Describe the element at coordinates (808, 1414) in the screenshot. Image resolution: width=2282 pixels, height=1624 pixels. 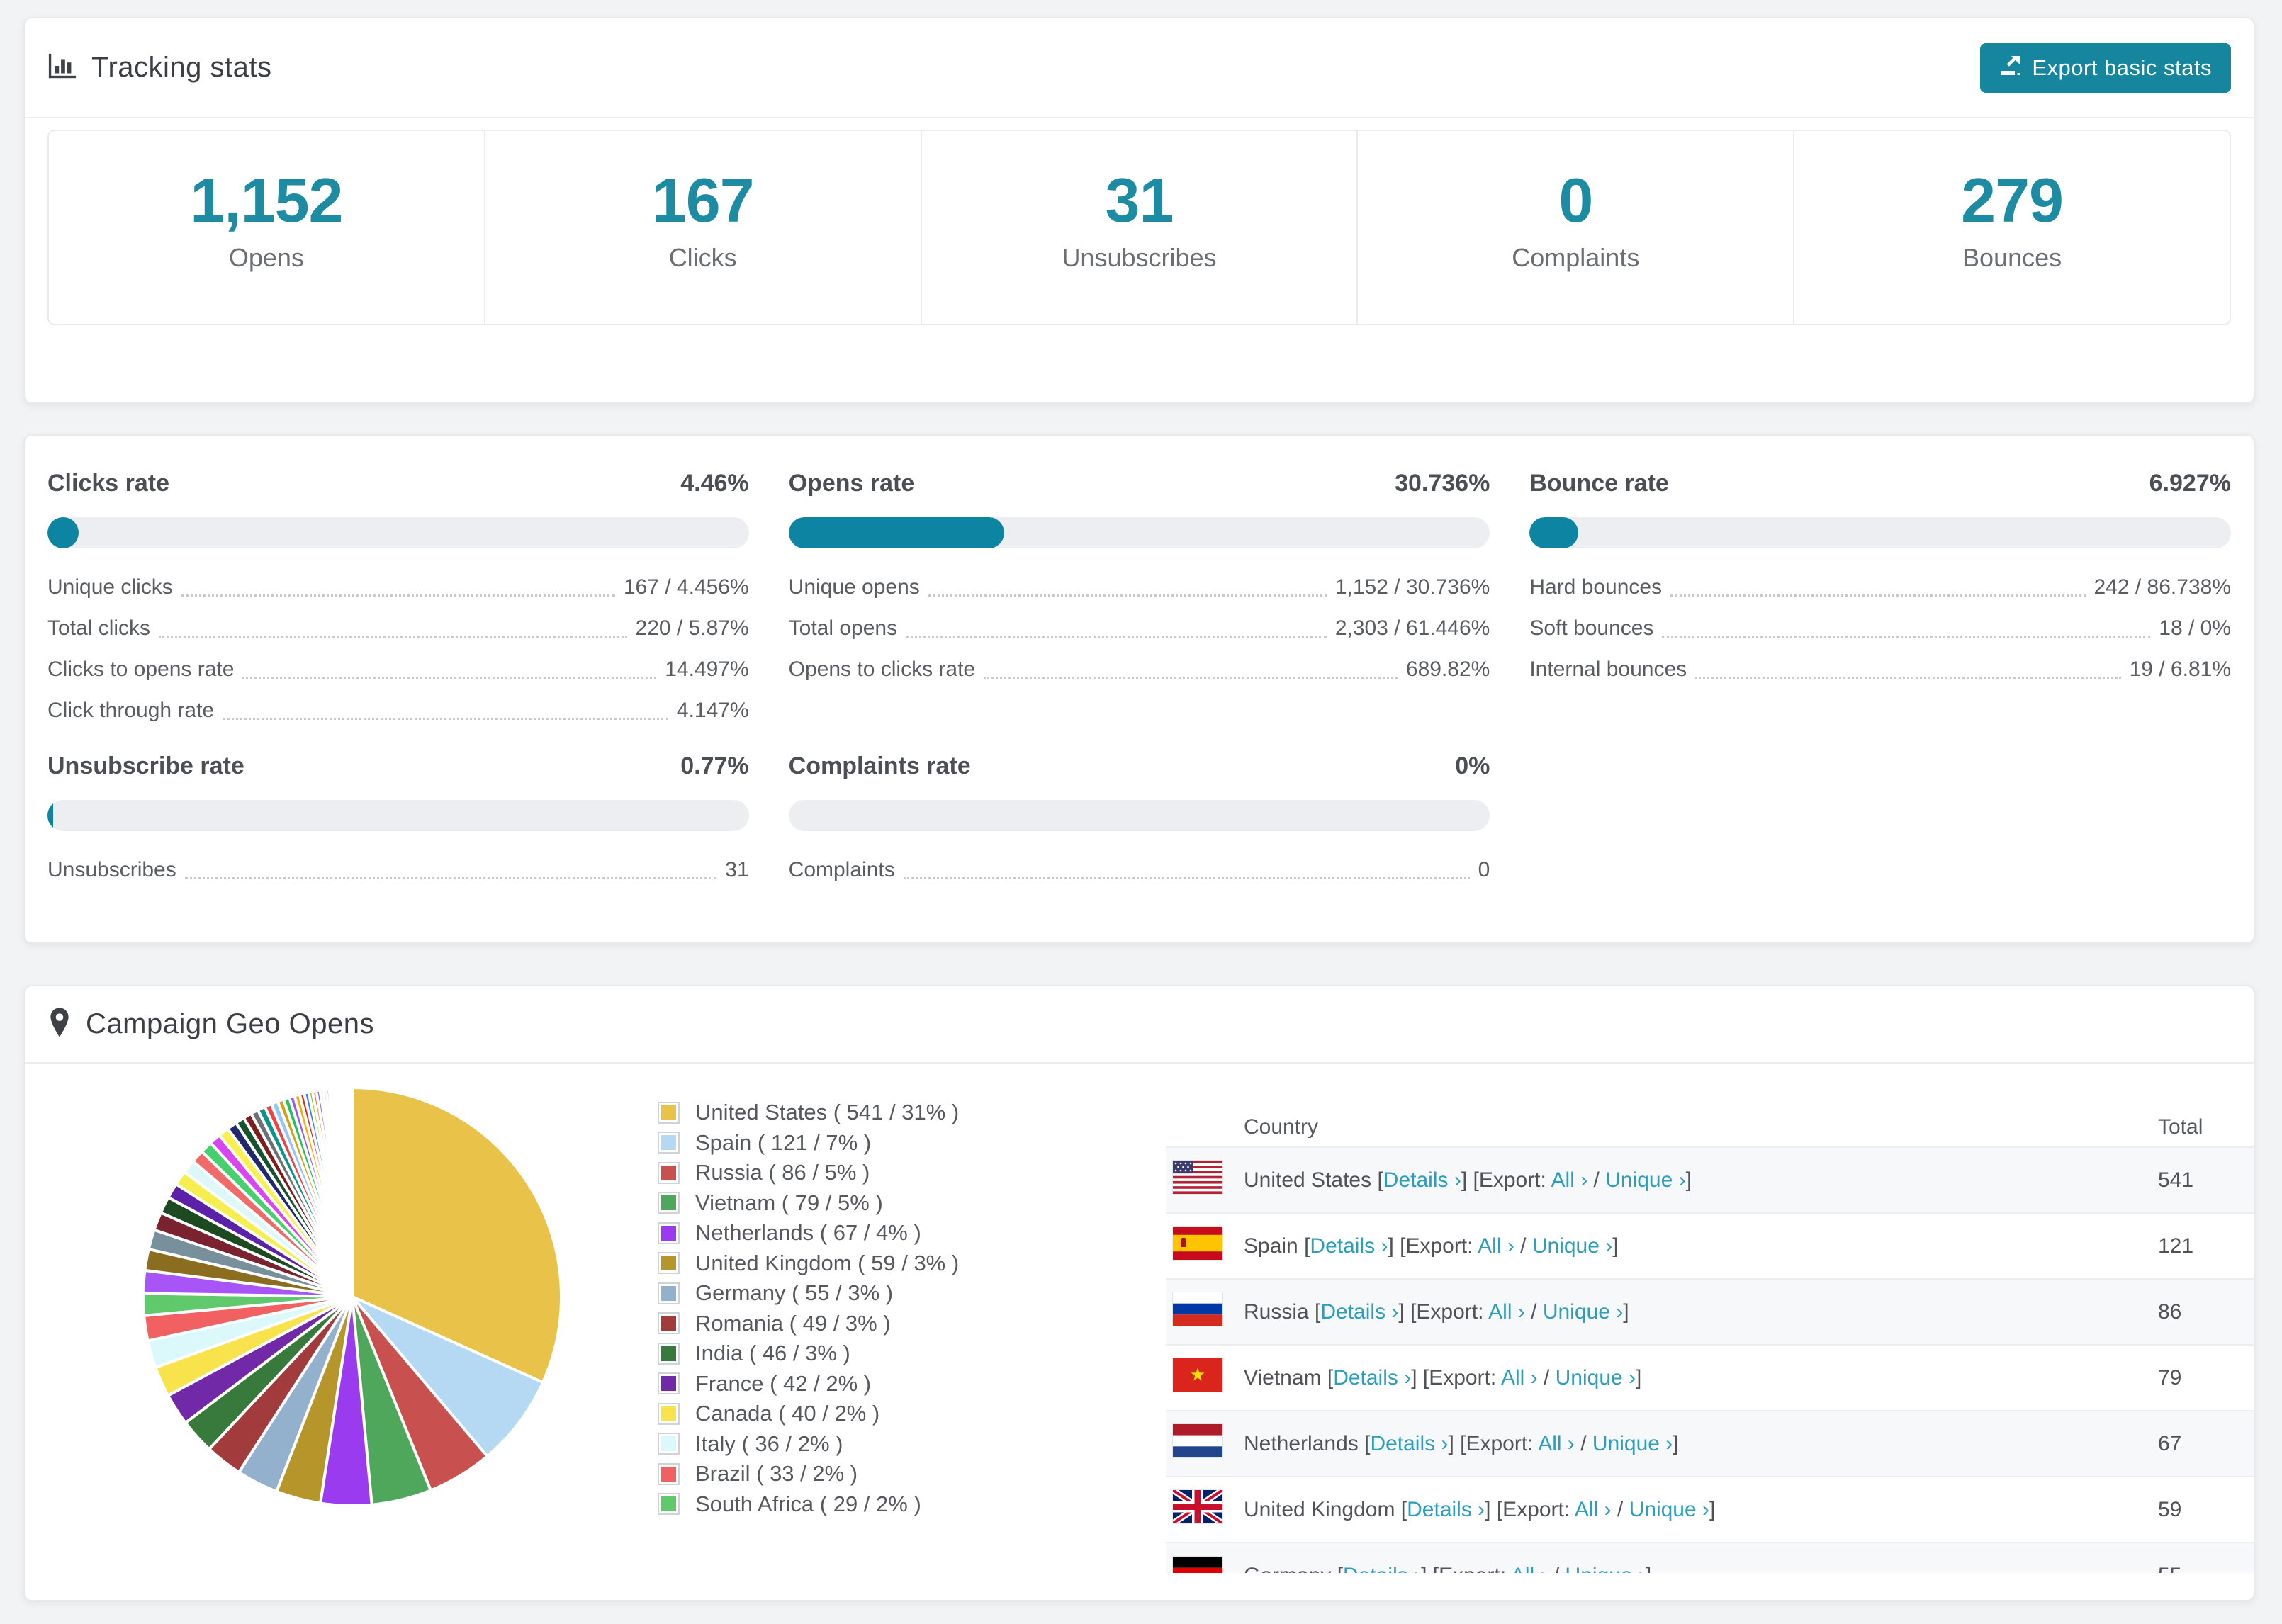
I see `legend-item-canada: Canada ( 40 / 2% )` at that location.